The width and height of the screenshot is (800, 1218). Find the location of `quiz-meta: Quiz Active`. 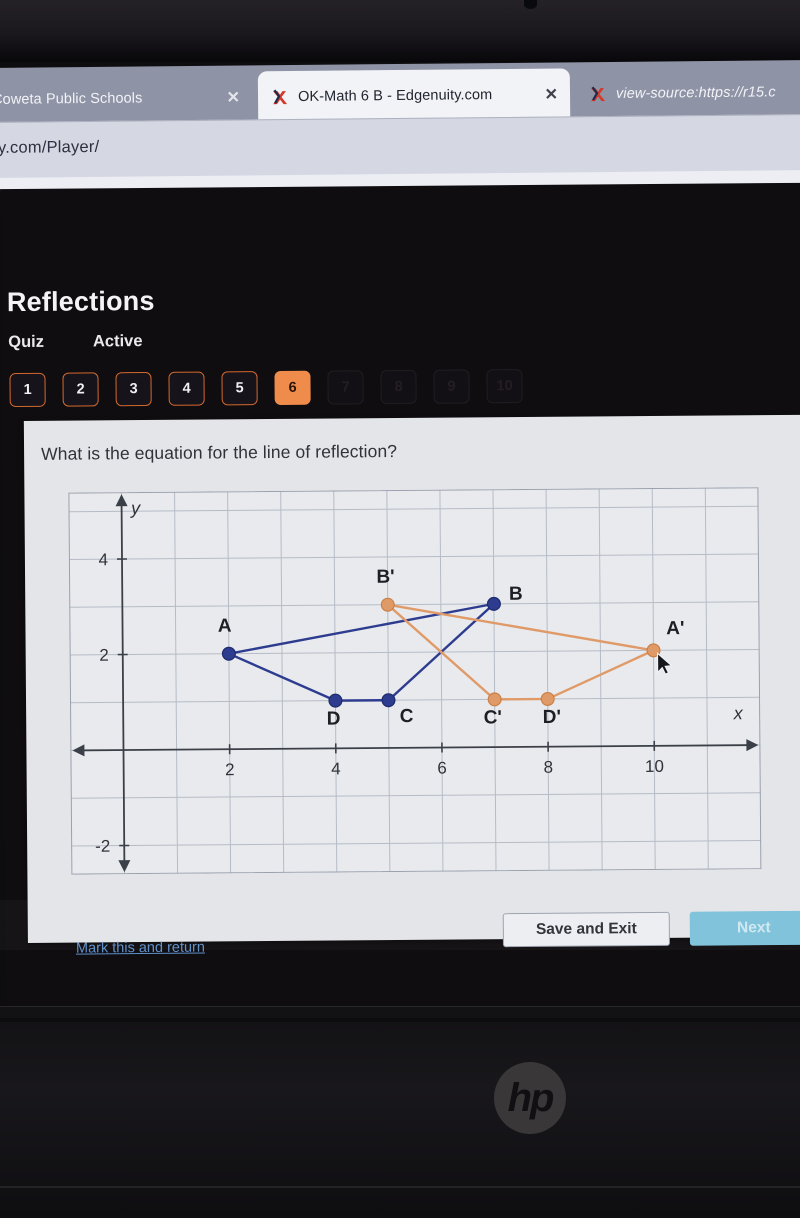

quiz-meta: Quiz Active is located at coordinates (75, 342).